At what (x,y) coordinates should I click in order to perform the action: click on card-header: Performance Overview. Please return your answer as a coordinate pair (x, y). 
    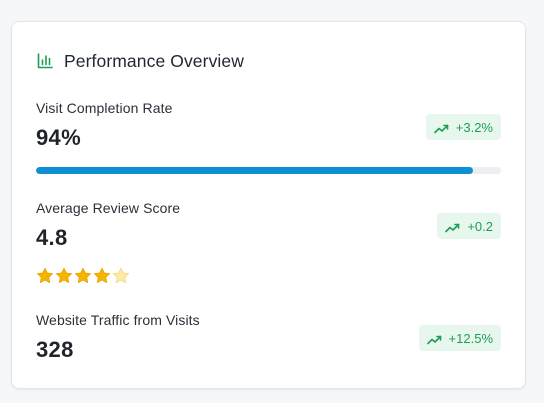
    Looking at the image, I should click on (140, 61).